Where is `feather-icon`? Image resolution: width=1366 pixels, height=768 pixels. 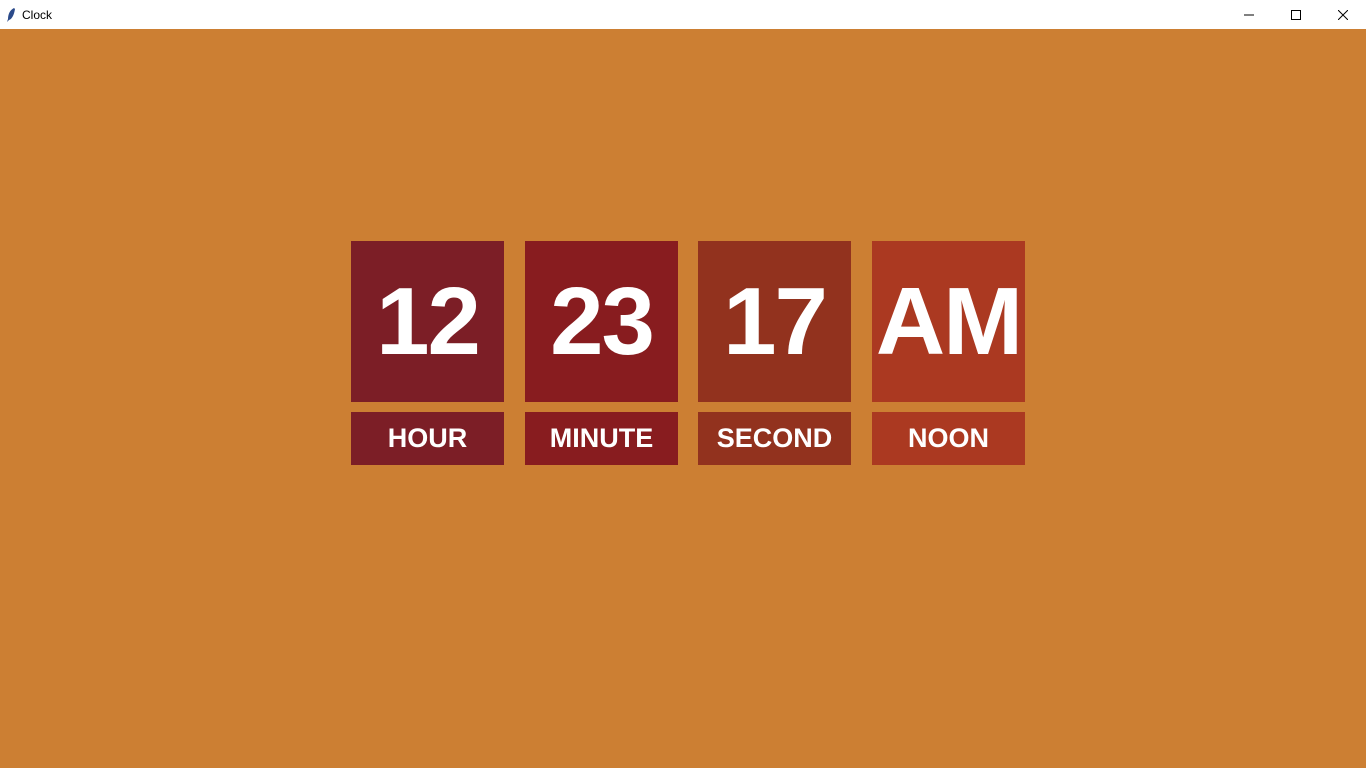 feather-icon is located at coordinates (11, 15).